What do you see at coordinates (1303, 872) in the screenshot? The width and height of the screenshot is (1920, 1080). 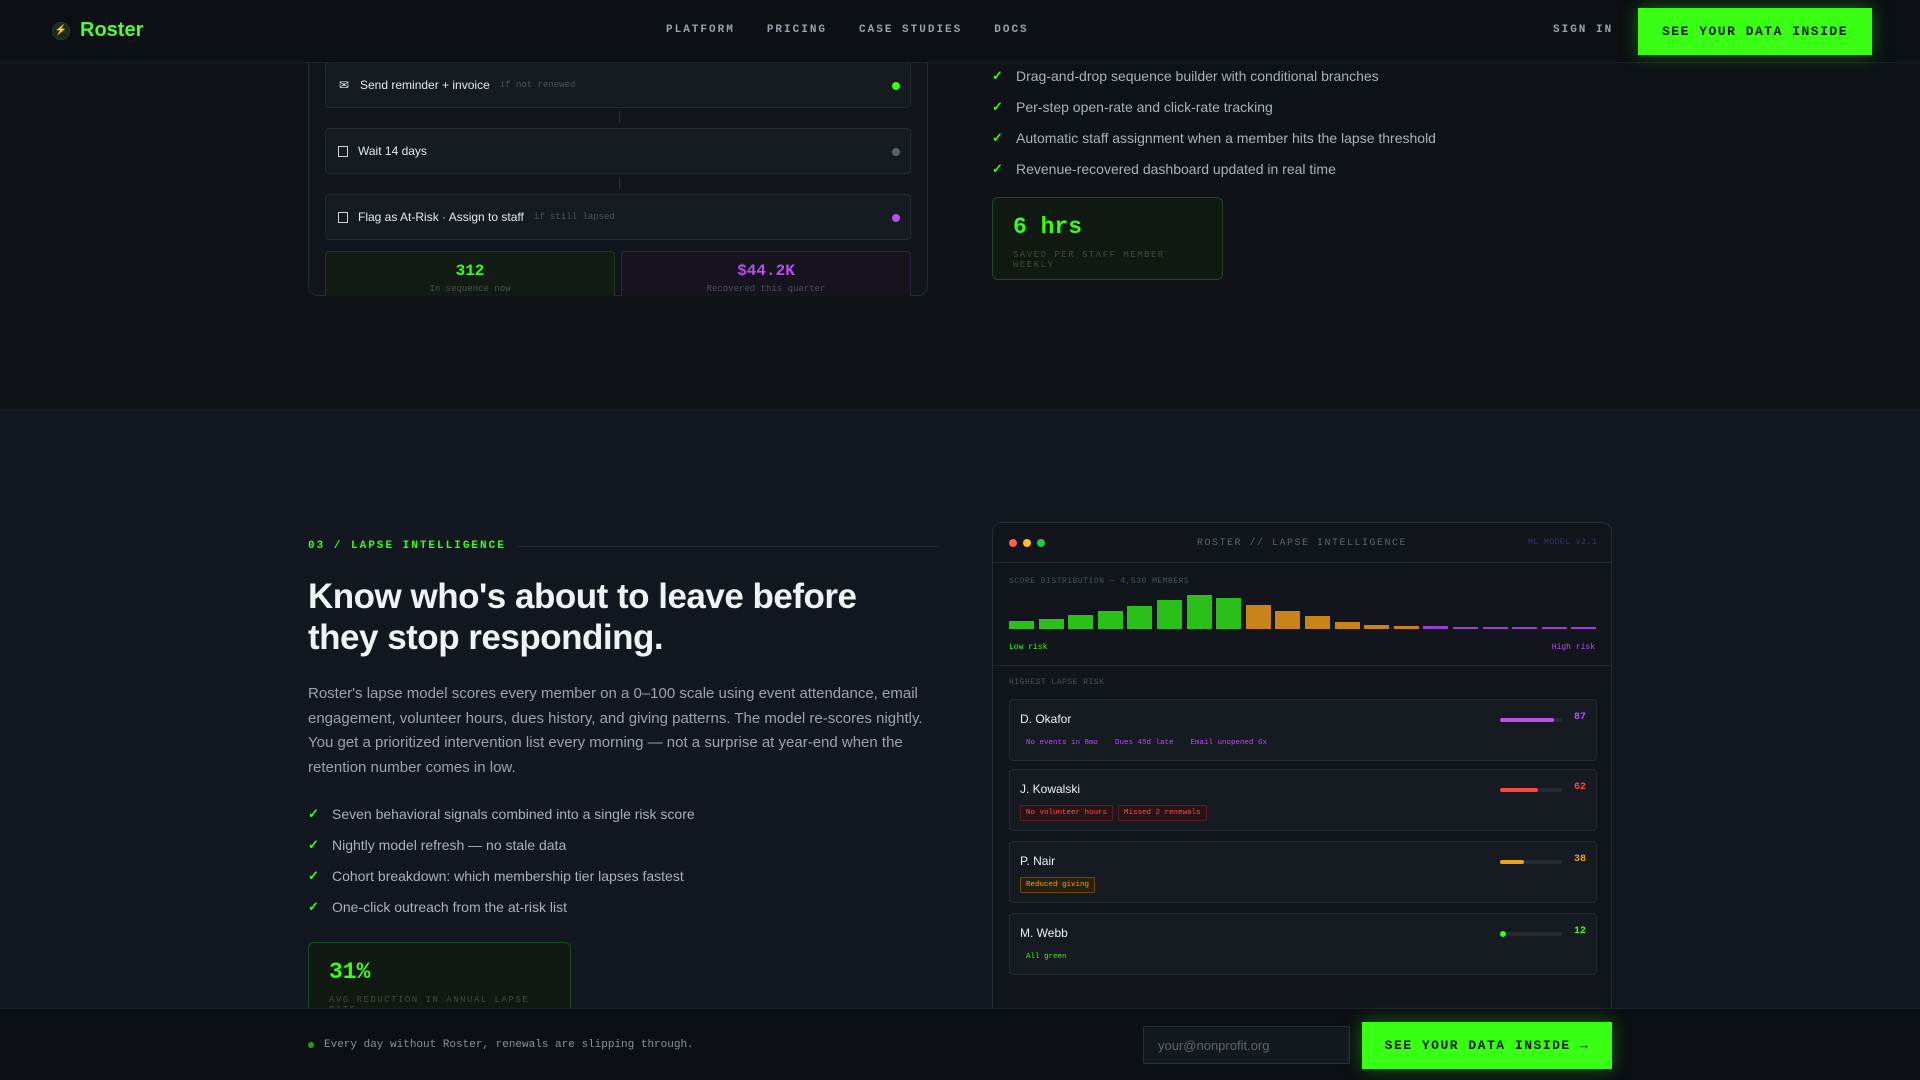 I see `member-row: P. Nair 38 Reduced giving` at bounding box center [1303, 872].